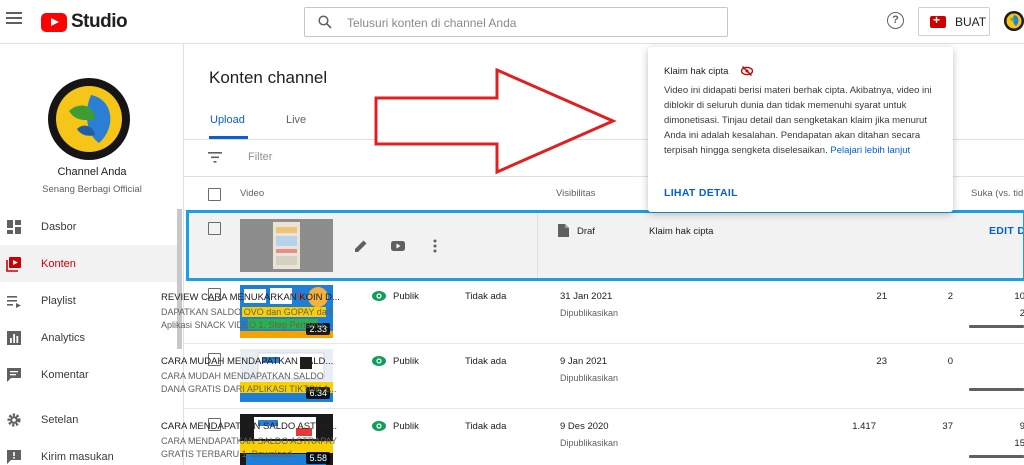 Image resolution: width=1024 pixels, height=465 pixels. What do you see at coordinates (215, 157) in the screenshot?
I see `filter-icon` at bounding box center [215, 157].